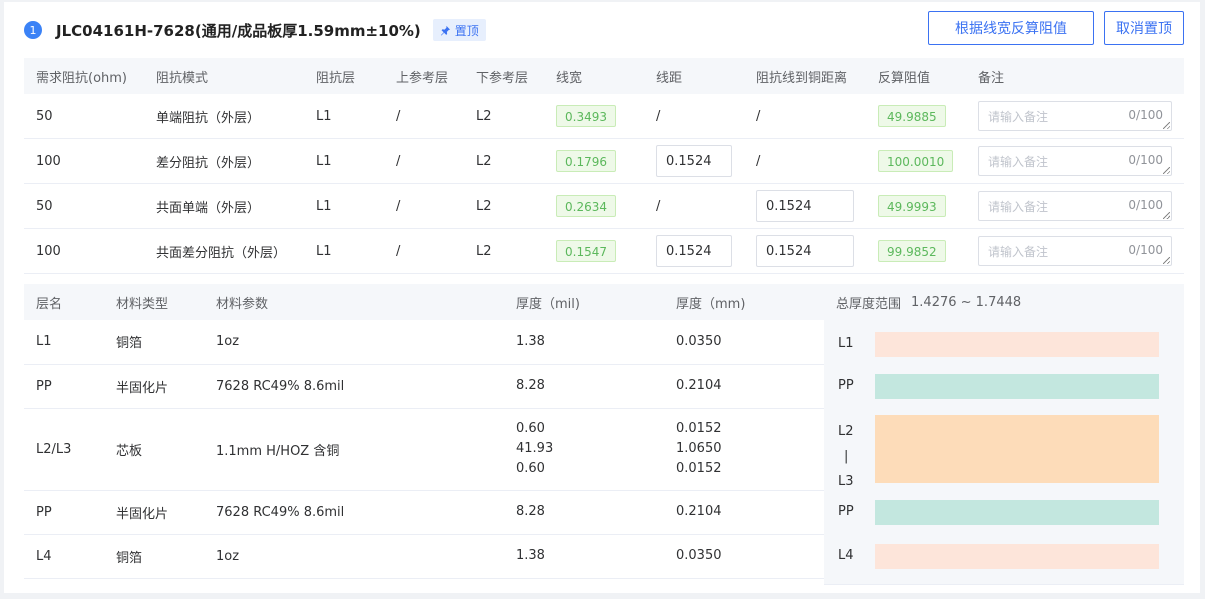  What do you see at coordinates (64, 556) in the screenshot?
I see `stackup-layer-cell: L4` at bounding box center [64, 556].